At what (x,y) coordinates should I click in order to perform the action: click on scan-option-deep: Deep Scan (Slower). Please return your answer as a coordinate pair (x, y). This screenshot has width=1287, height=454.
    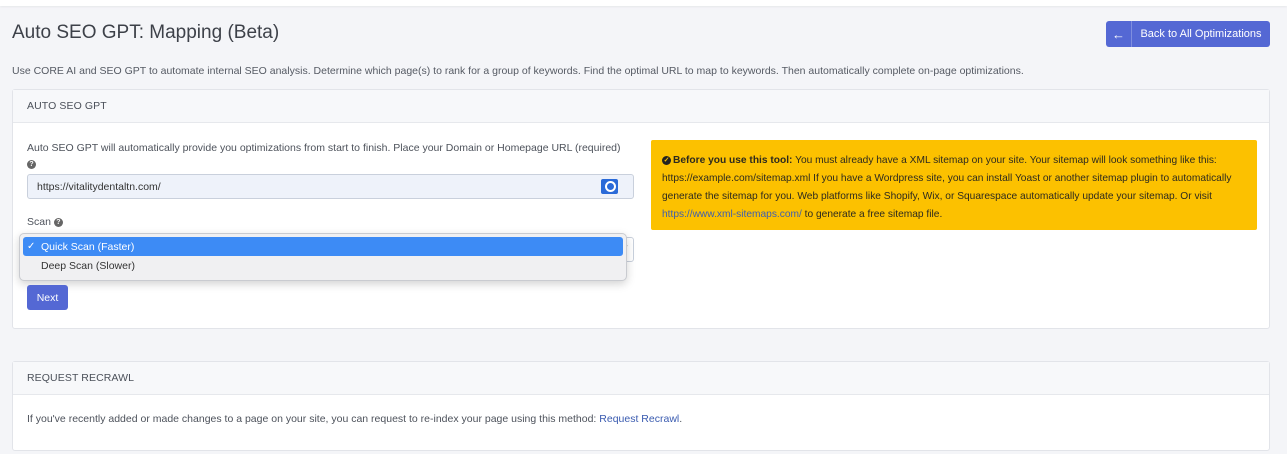
    Looking at the image, I should click on (323, 265).